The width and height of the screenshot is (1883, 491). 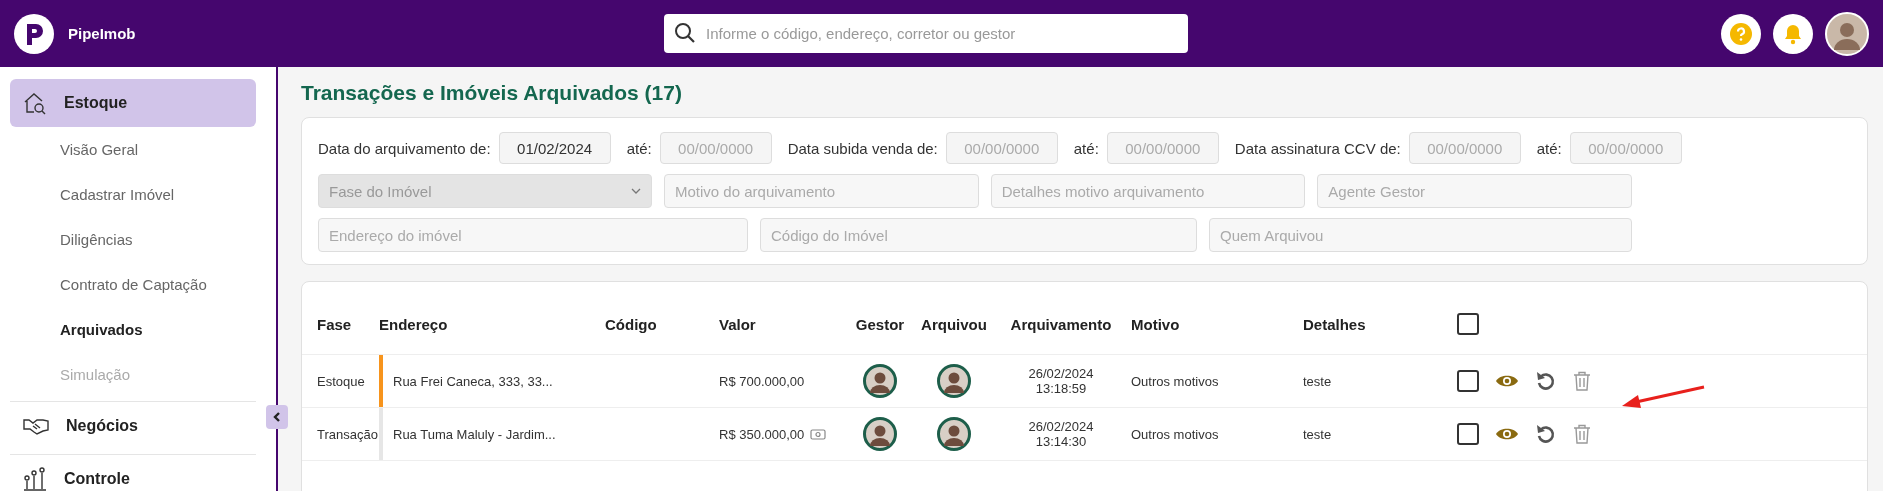 I want to click on filter-field: Motivo do arquivamento, so click(x=821, y=191).